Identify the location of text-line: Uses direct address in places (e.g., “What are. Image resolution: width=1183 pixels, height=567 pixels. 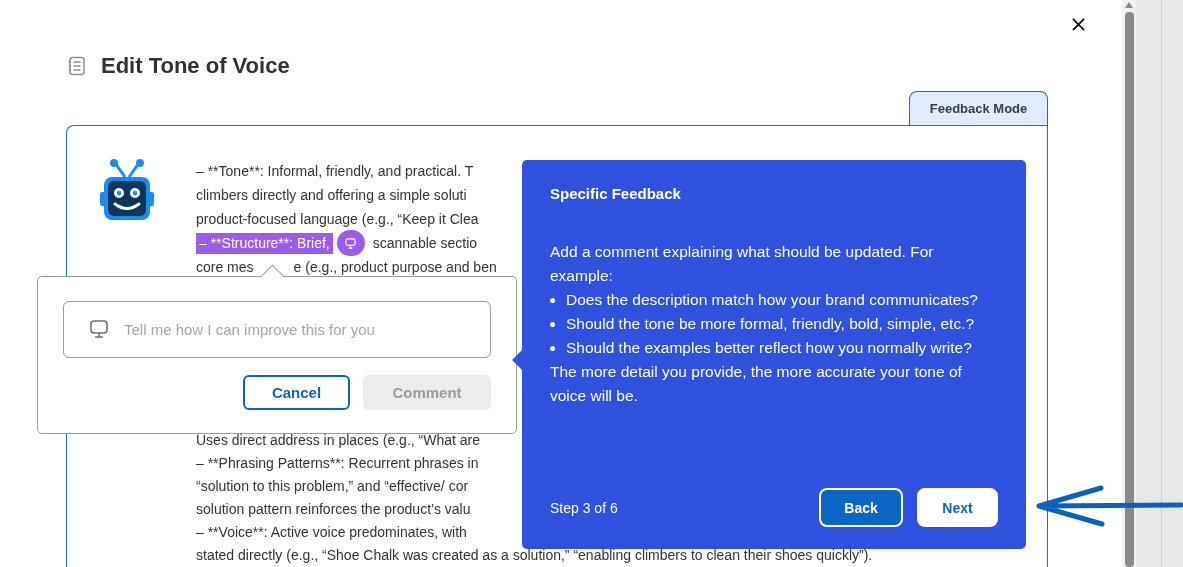
(338, 440).